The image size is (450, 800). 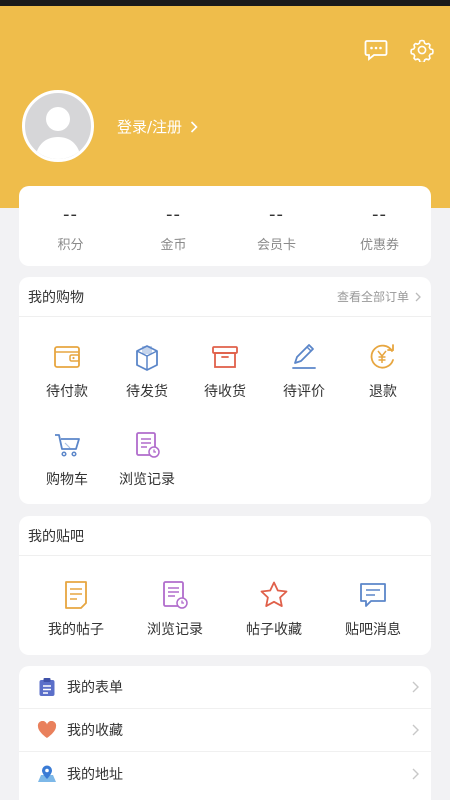 What do you see at coordinates (70, 226) in the screenshot?
I see `stat-points: -- 积分` at bounding box center [70, 226].